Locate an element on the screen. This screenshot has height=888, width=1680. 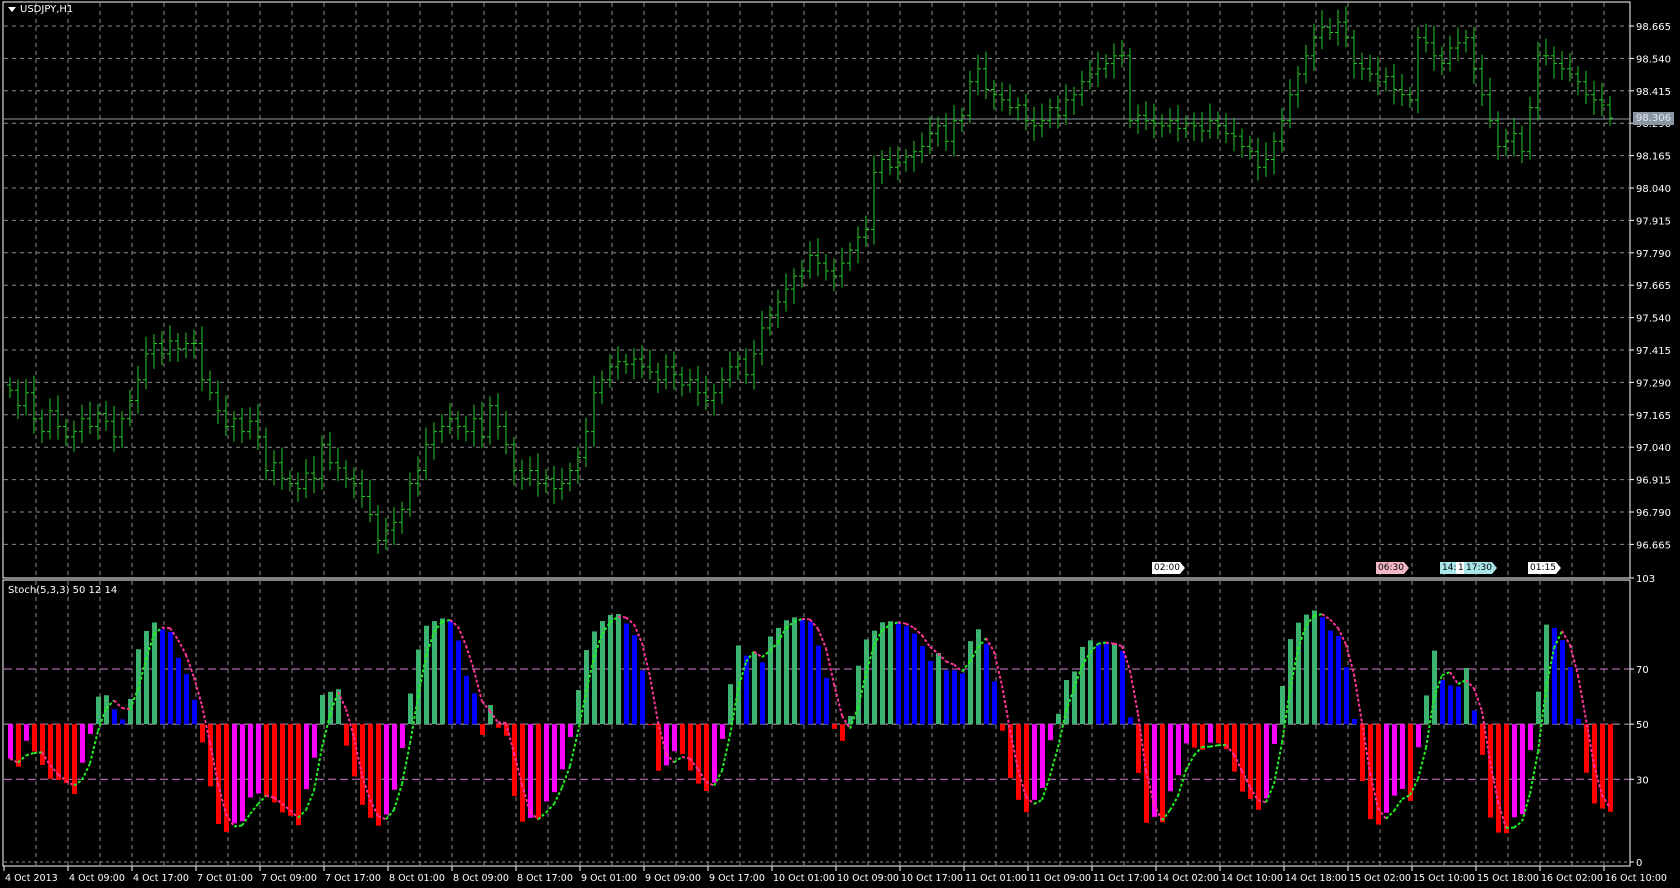
event-marker: 17:30 is located at coordinates (1480, 568).